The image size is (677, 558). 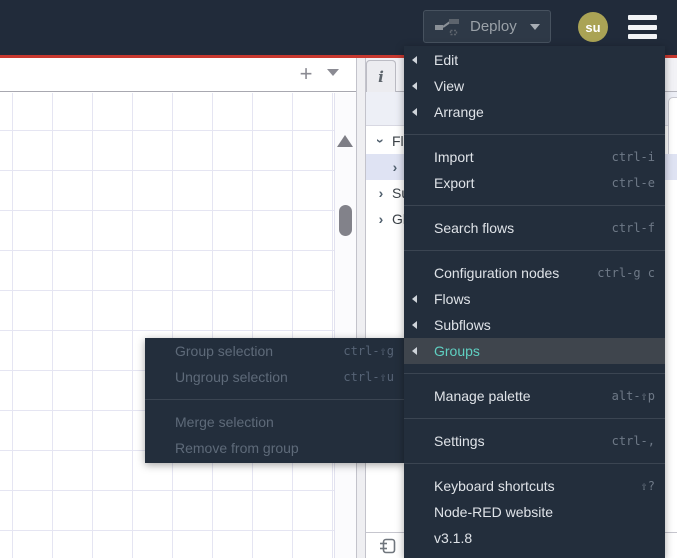 What do you see at coordinates (381, 141) in the screenshot?
I see `chevron-down-icon: ›` at bounding box center [381, 141].